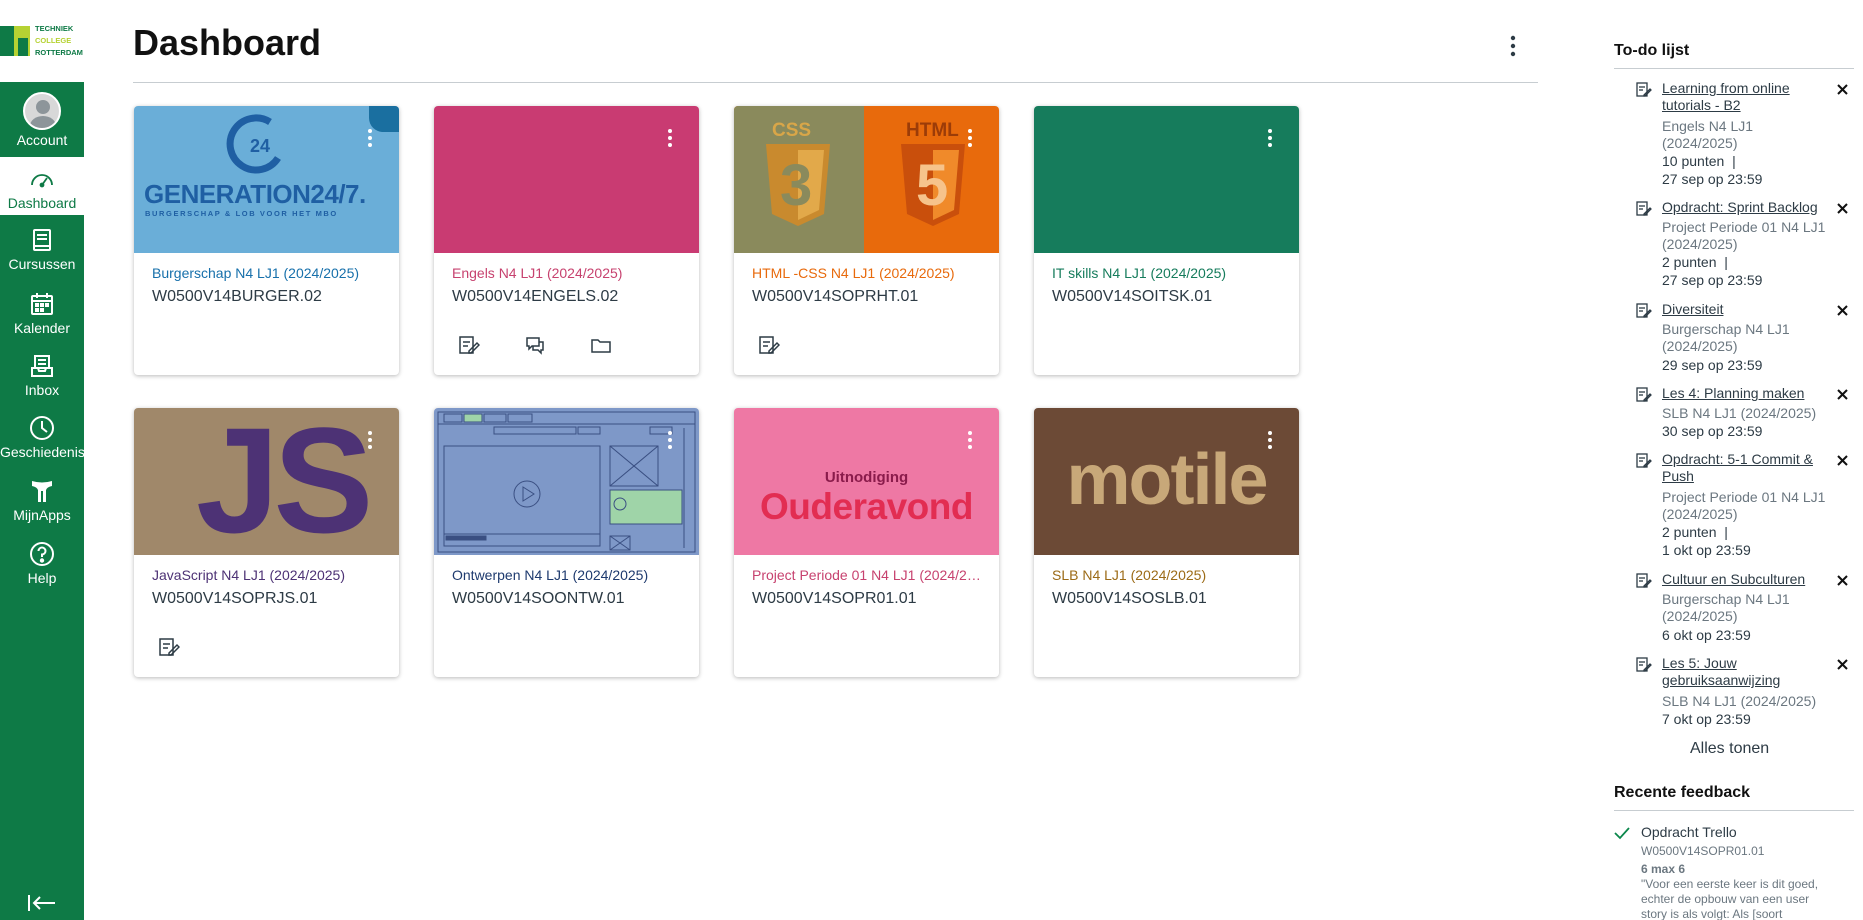  What do you see at coordinates (1742, 309) in the screenshot?
I see `todo-item-title: Diversiteit` at bounding box center [1742, 309].